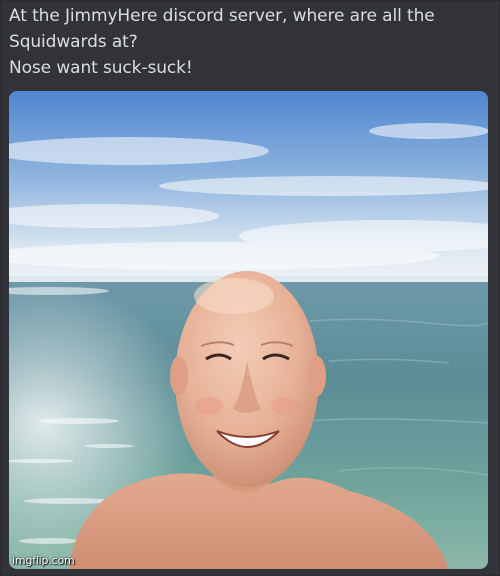 Image resolution: width=500 pixels, height=576 pixels. I want to click on message-line-2: Squidwards at?, so click(73, 42).